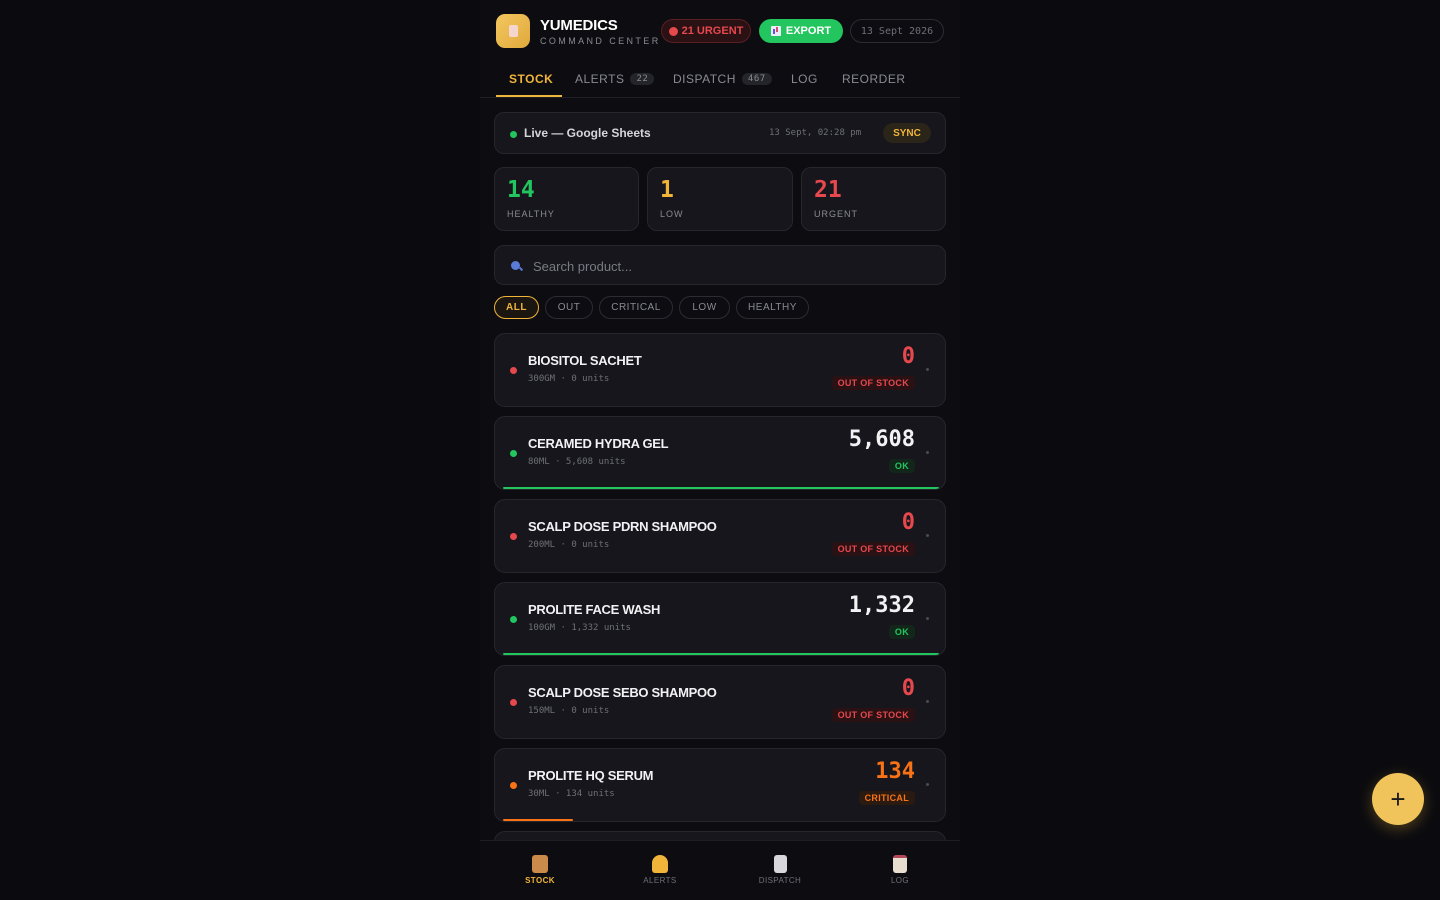 Image resolution: width=1440 pixels, height=900 pixels. Describe the element at coordinates (579, 628) in the screenshot. I see `product-meta: 100GM · 1,332 units` at that location.